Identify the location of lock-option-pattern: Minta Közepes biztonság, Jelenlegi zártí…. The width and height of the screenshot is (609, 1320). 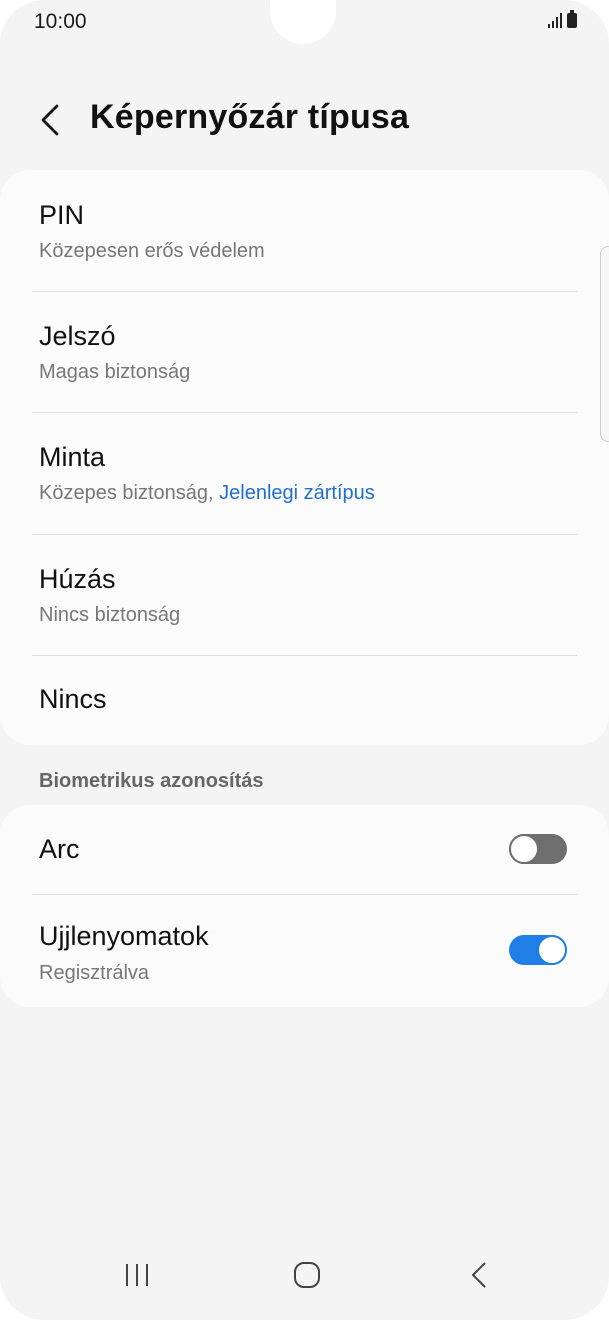
(304, 473).